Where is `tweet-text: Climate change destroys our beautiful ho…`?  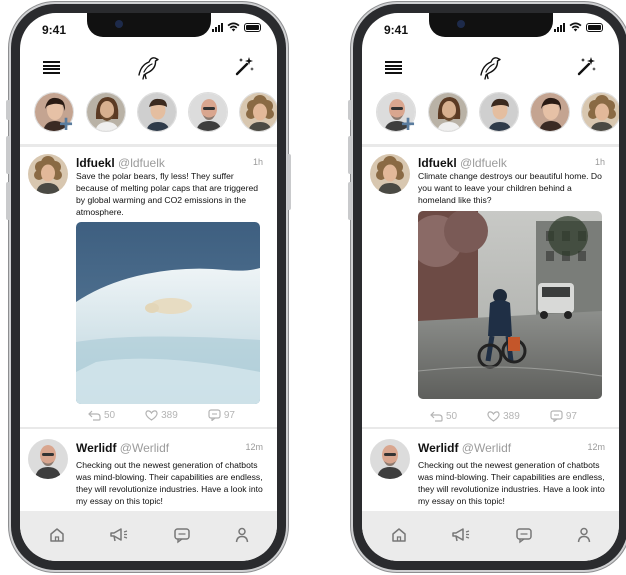 tweet-text: Climate change destroys our beautiful ho… is located at coordinates (510, 188).